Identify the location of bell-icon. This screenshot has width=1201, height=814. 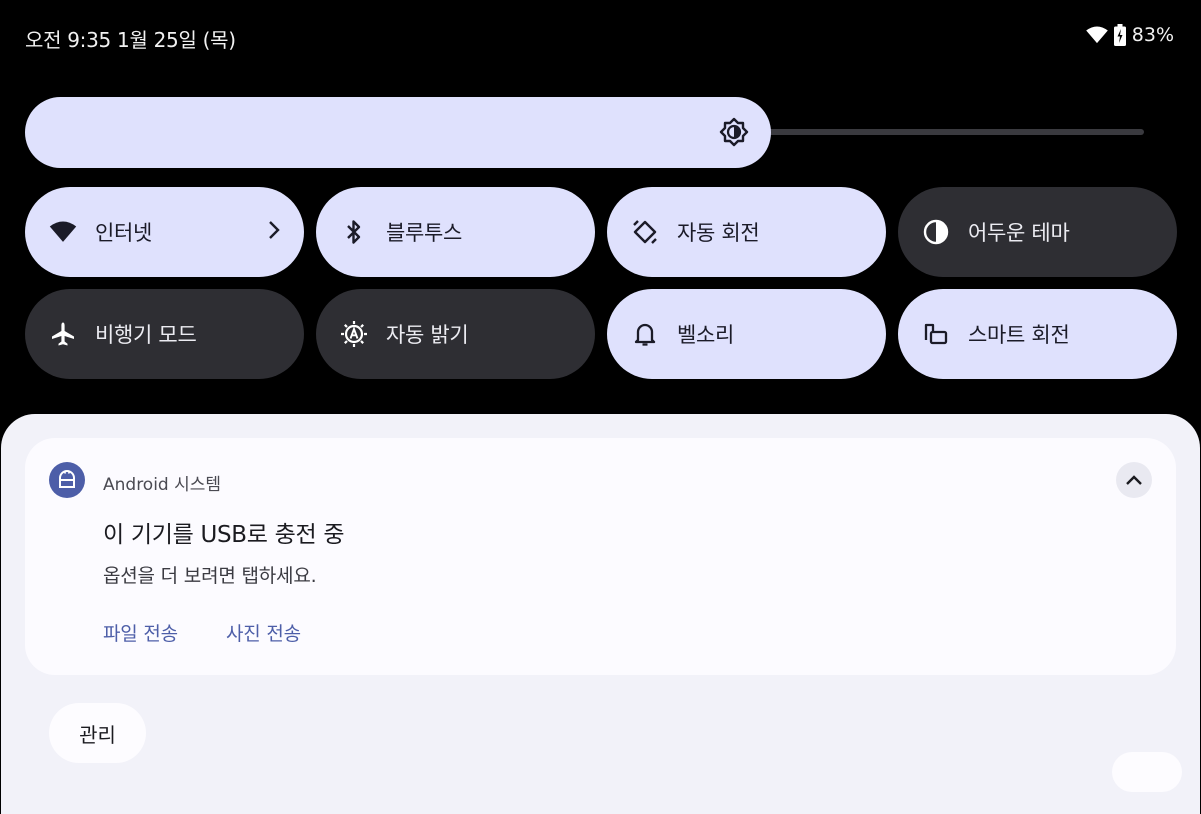
(645, 334).